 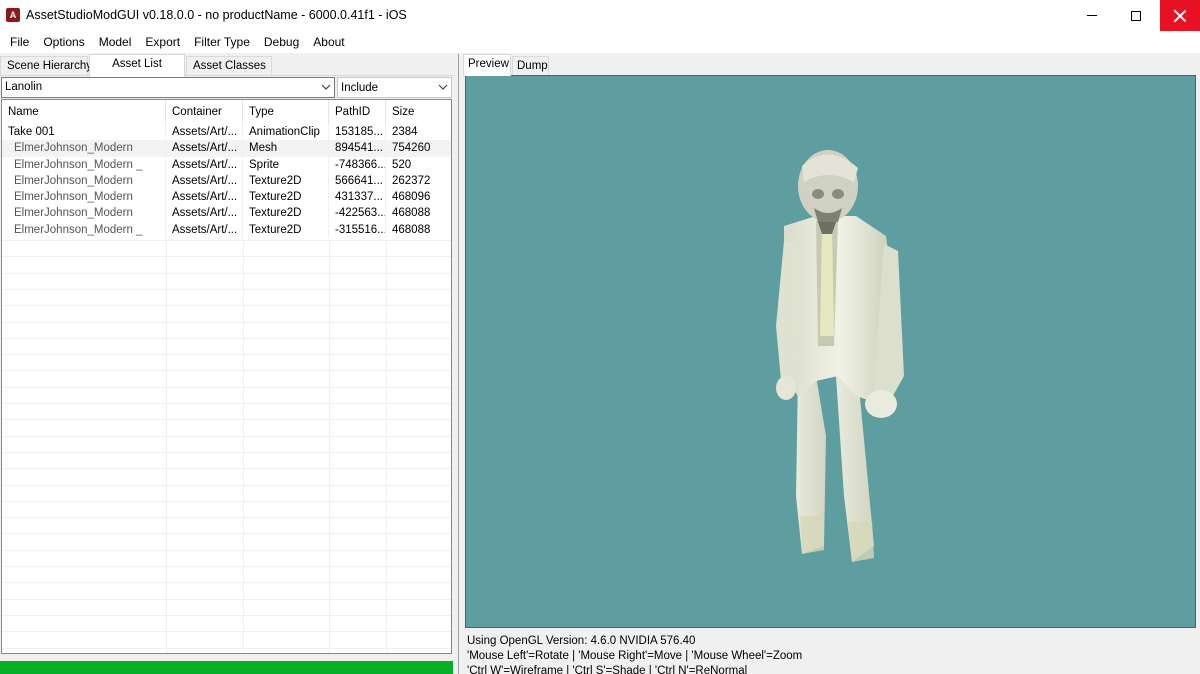 I want to click on cell-size: 468096, so click(x=418, y=197).